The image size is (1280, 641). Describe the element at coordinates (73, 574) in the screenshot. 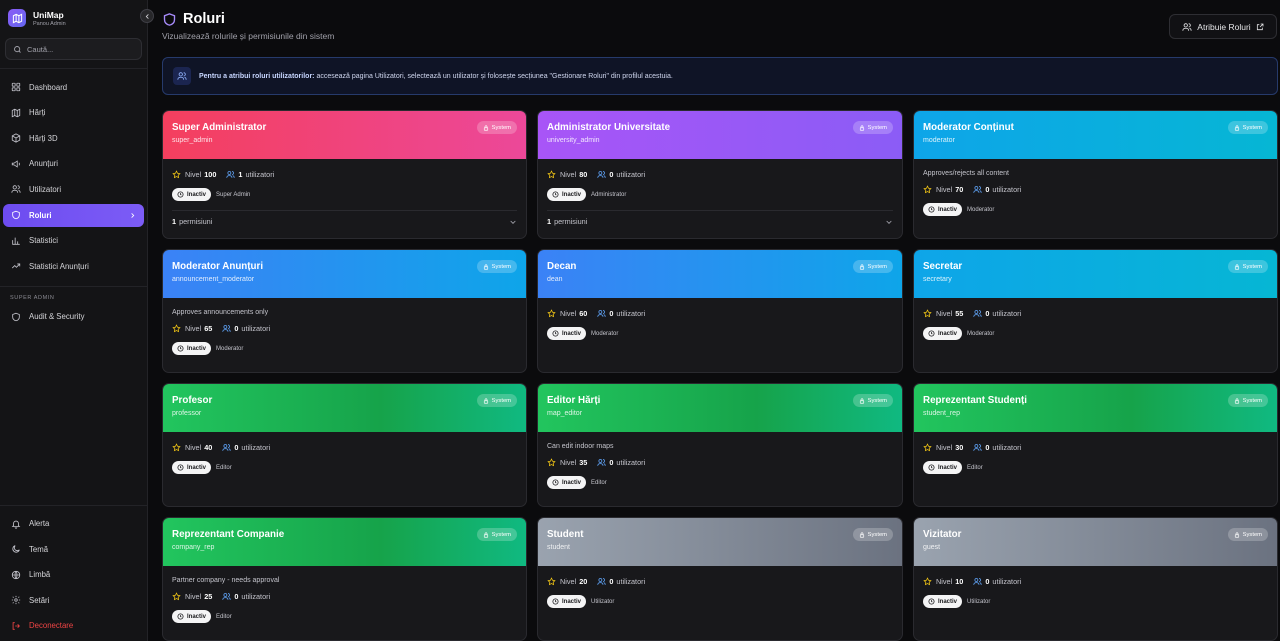

I see `sidebar-item-limba: Limbă` at that location.